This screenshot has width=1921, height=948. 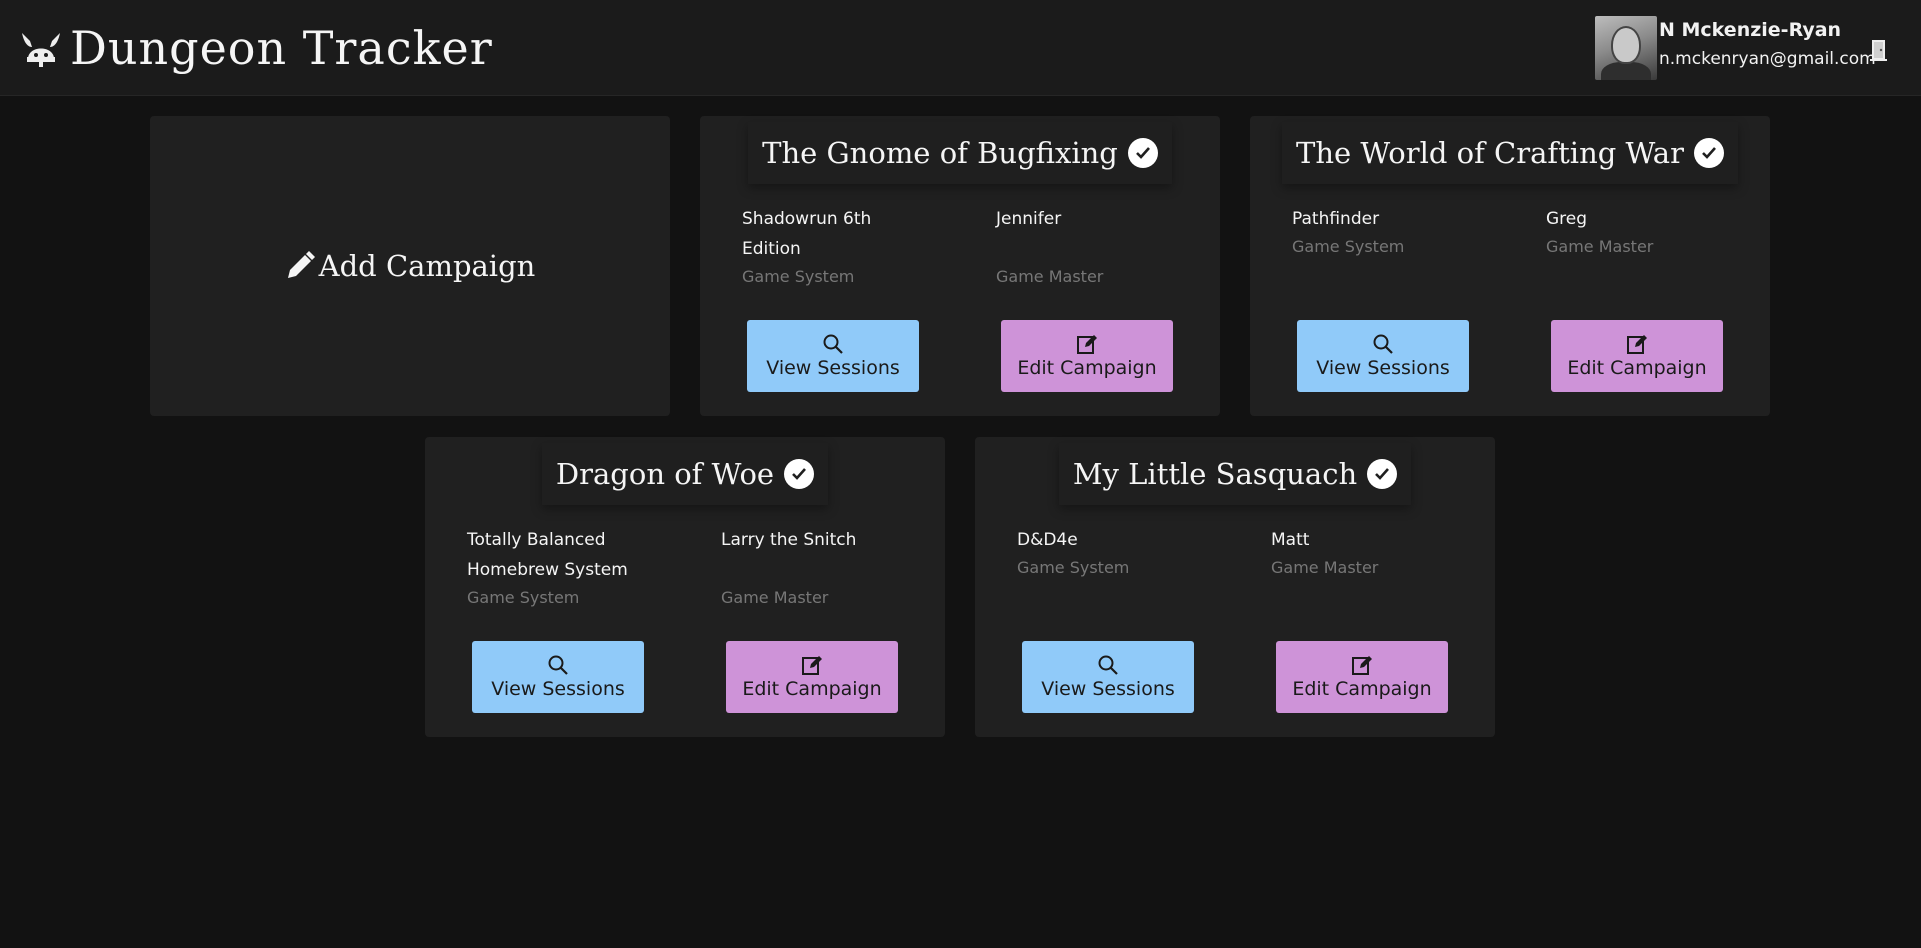 I want to click on game-master-field: Larry the Snitch Game Master, so click(x=806, y=568).